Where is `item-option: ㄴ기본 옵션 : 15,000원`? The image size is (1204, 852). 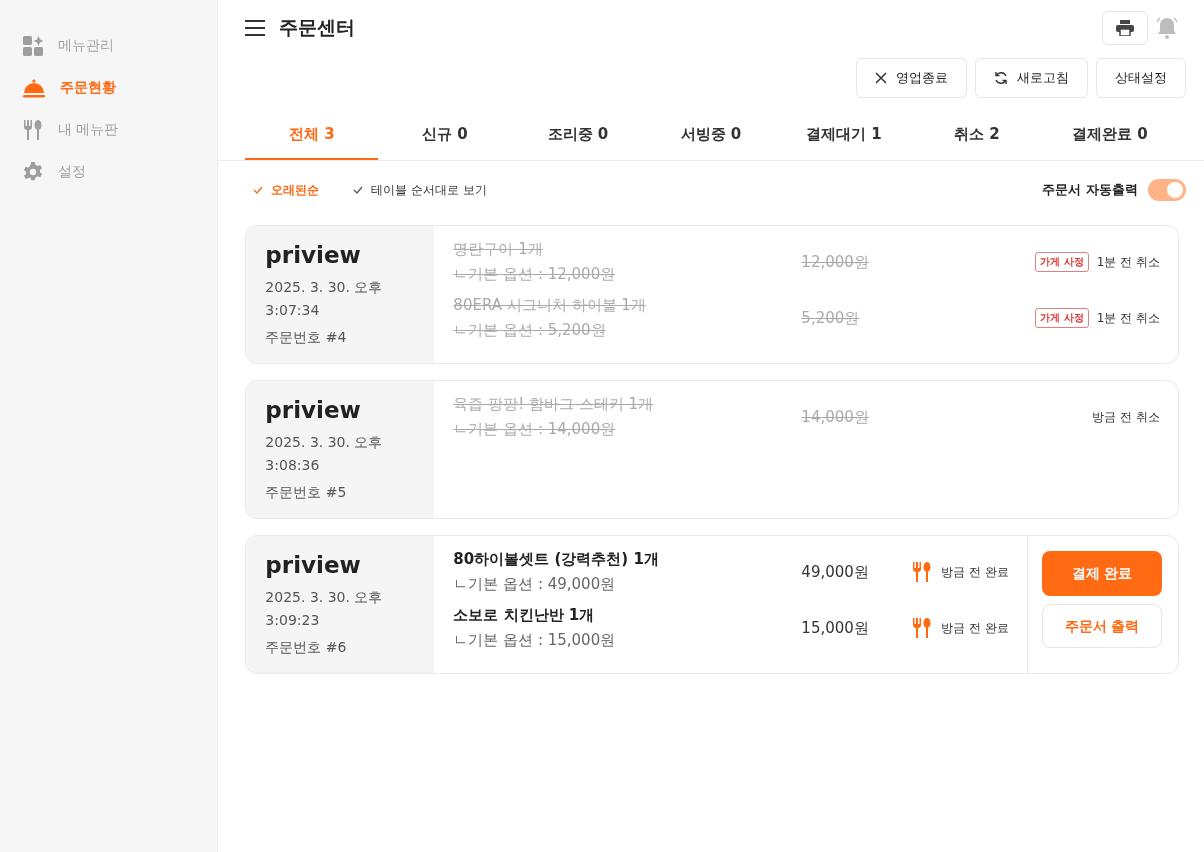 item-option: ㄴ기본 옵션 : 15,000원 is located at coordinates (627, 640).